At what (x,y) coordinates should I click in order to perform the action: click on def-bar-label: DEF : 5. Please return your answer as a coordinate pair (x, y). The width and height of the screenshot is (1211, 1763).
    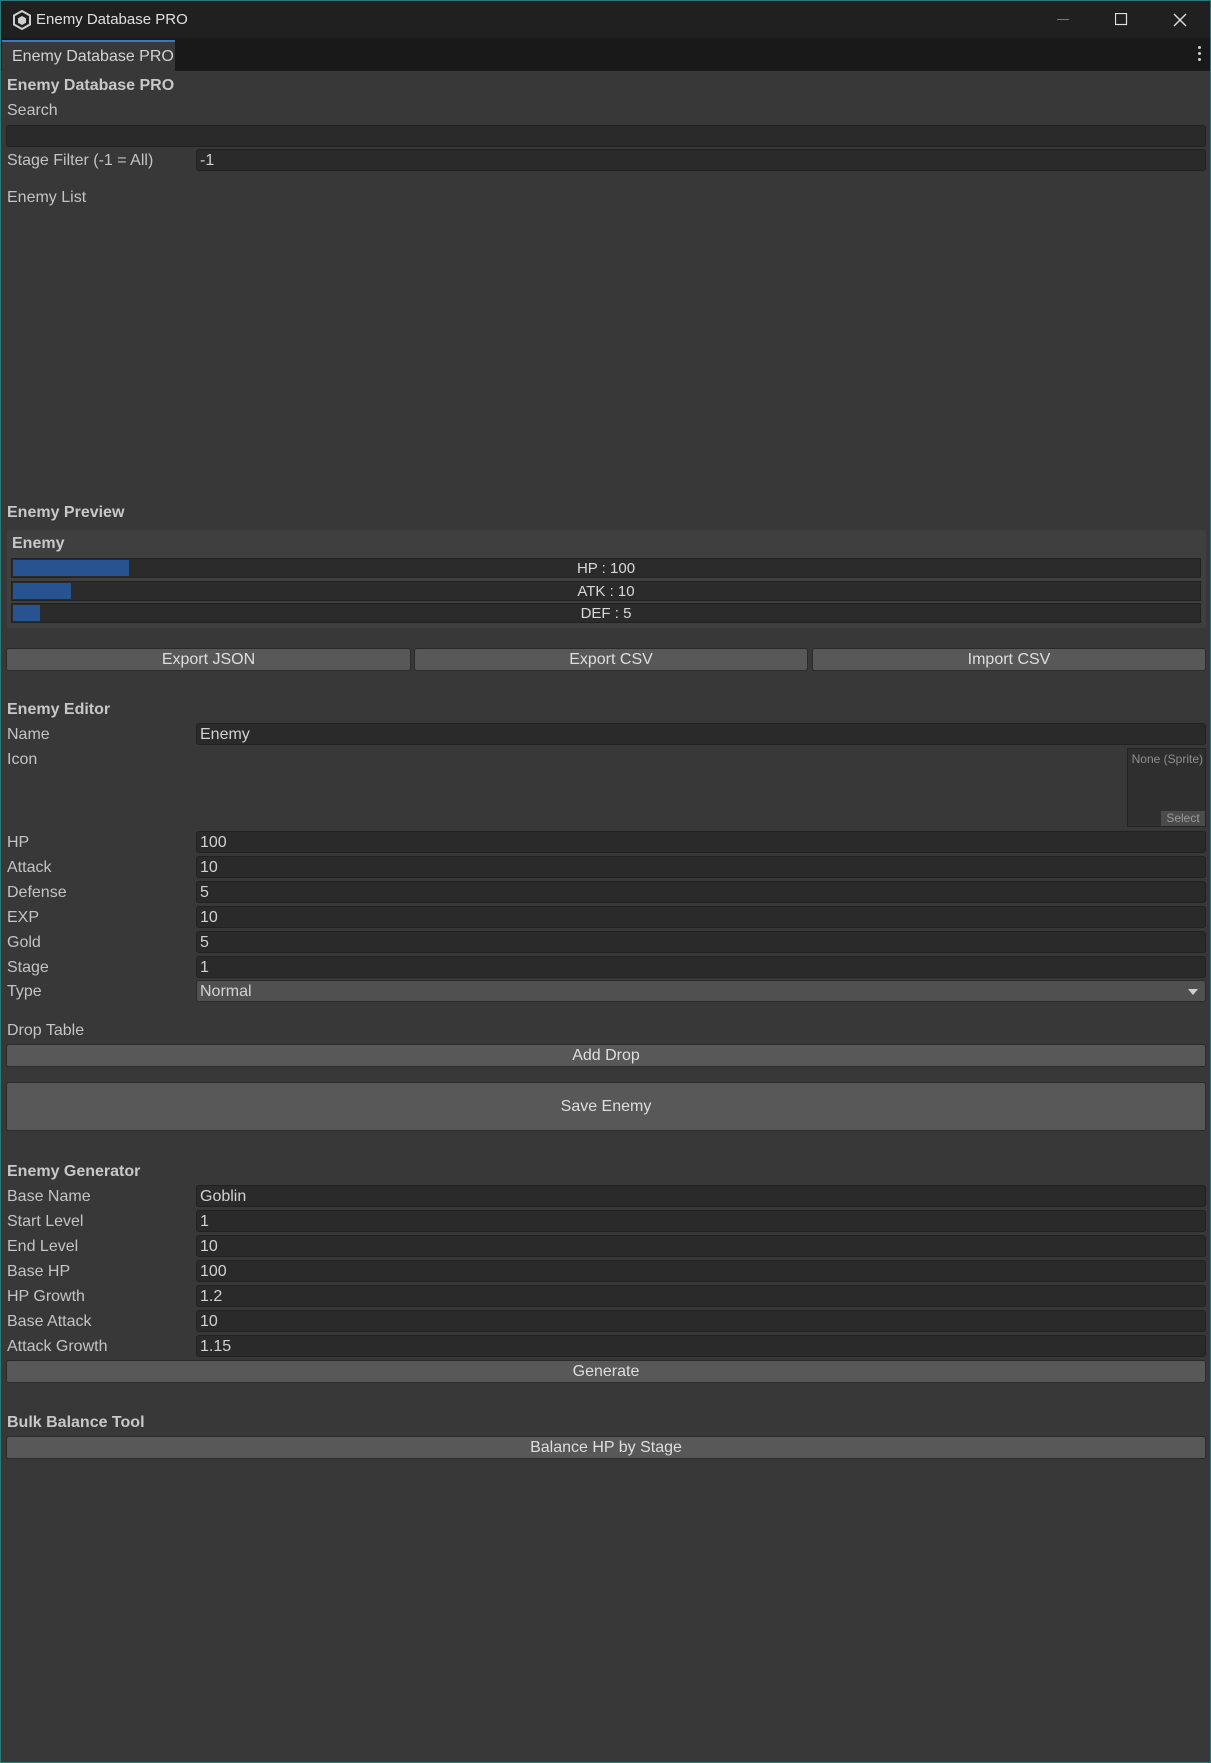
    Looking at the image, I should click on (606, 613).